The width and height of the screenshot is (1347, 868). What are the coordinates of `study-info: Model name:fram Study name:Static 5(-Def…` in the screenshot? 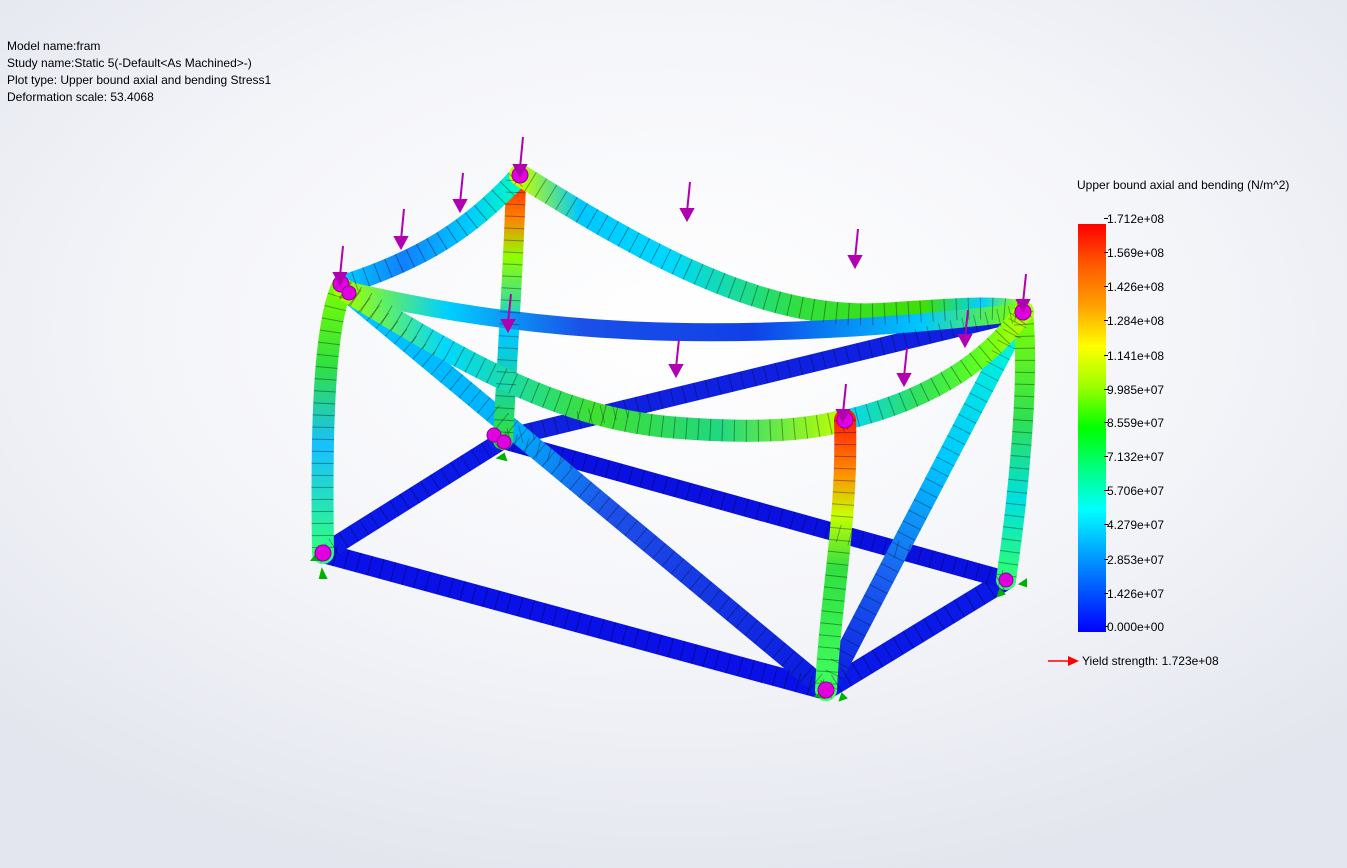 It's located at (139, 72).